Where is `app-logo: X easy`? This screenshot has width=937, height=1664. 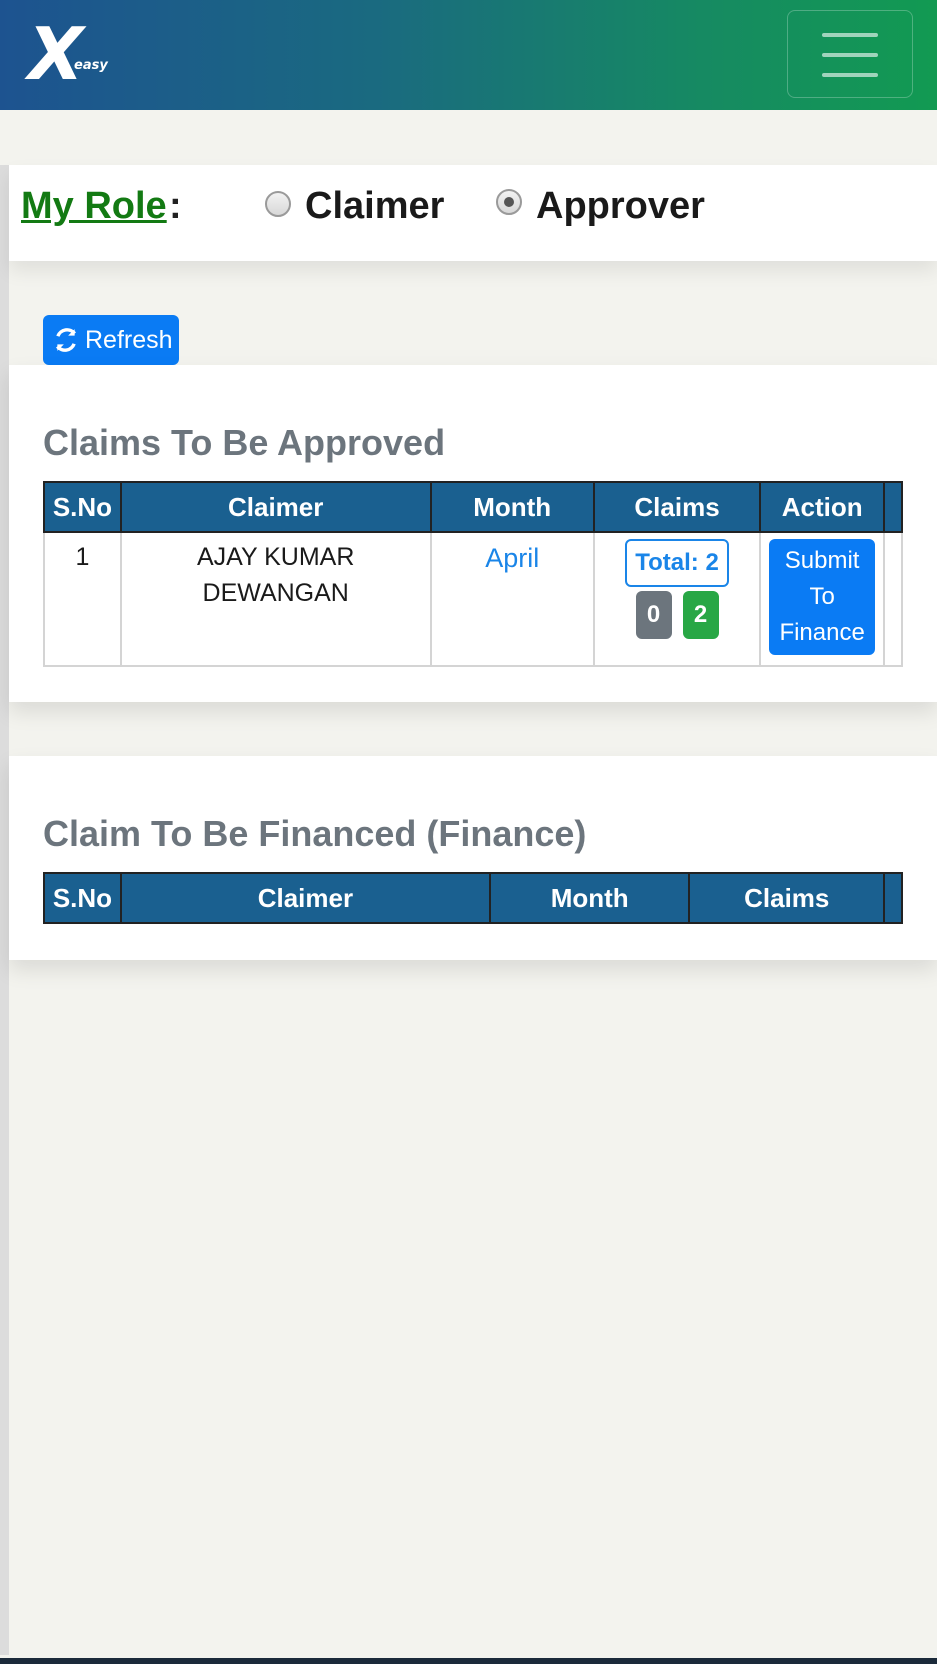 app-logo: X easy is located at coordinates (73, 54).